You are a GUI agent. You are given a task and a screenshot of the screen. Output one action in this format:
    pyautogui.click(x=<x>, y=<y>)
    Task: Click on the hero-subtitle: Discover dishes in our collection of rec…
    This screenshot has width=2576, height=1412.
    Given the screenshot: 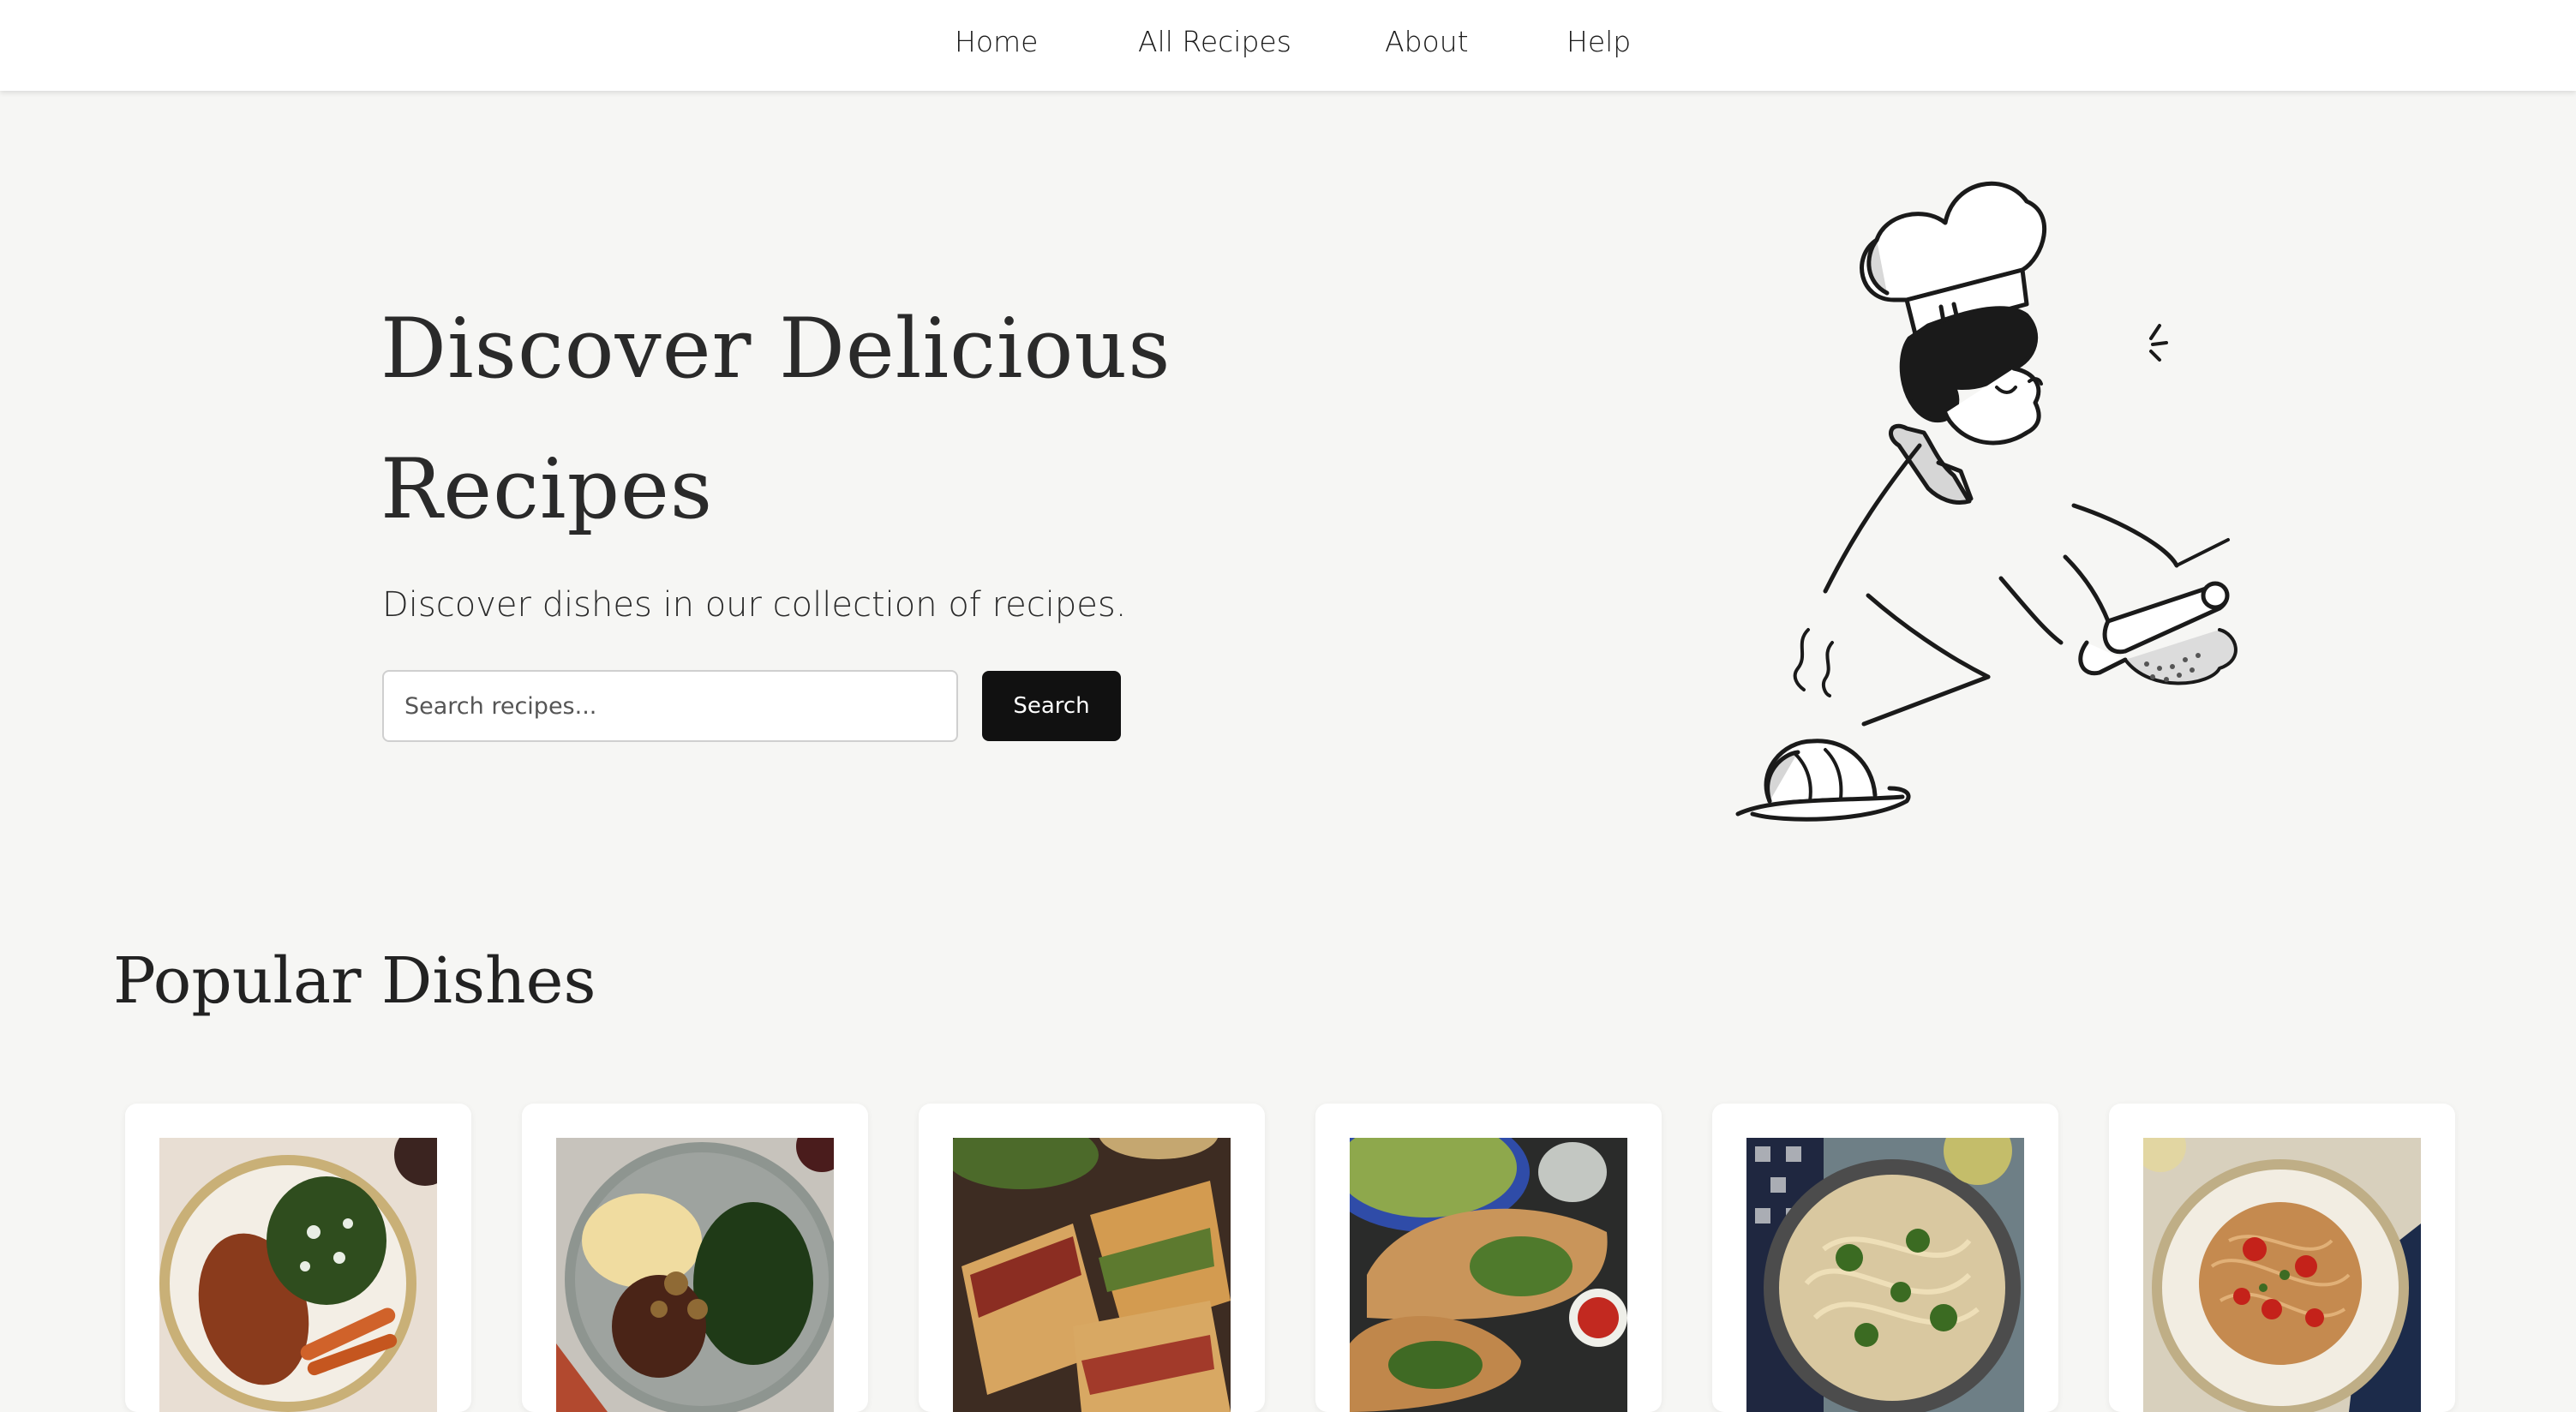 What is the action you would take?
    pyautogui.click(x=754, y=605)
    